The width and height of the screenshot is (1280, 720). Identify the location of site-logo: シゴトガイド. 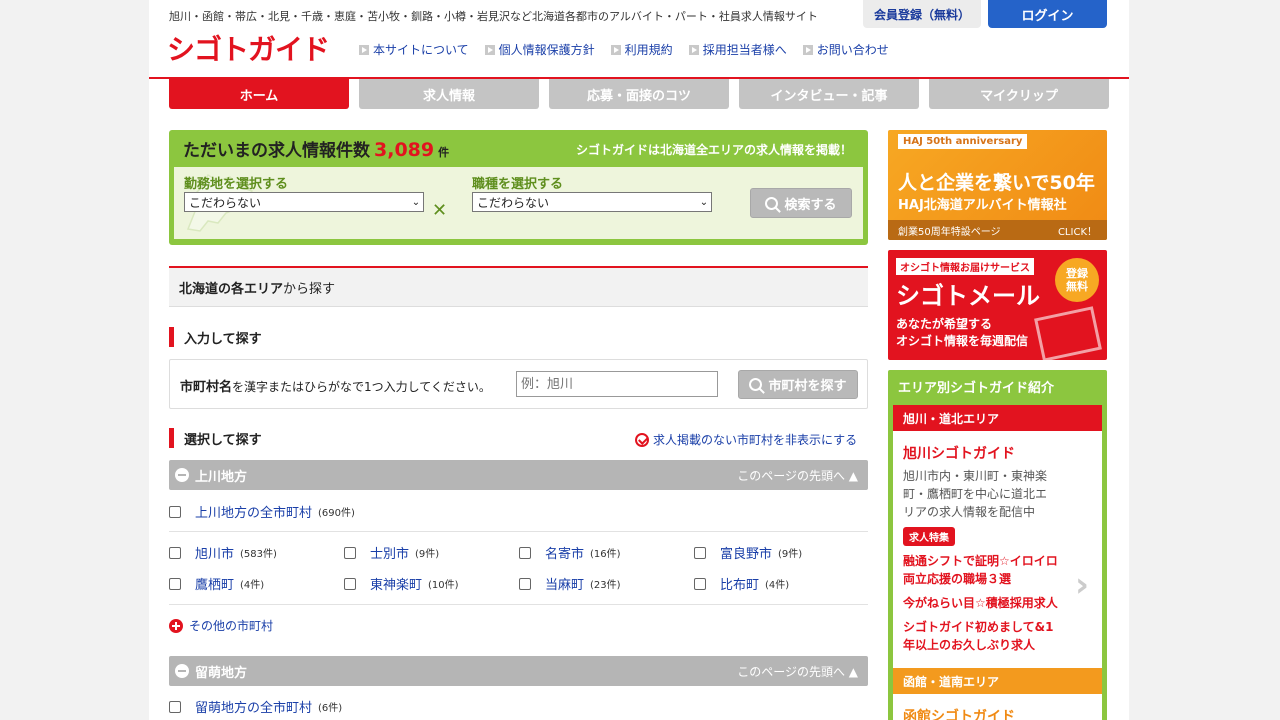
(248, 48).